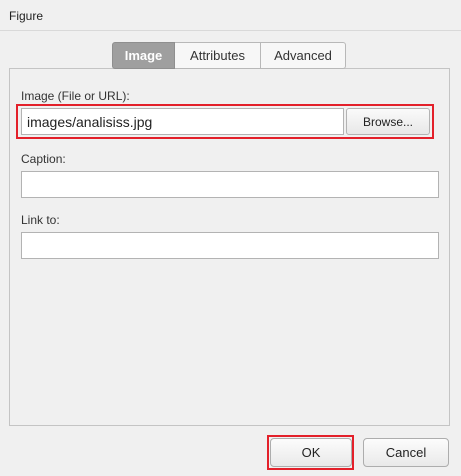  I want to click on cancel-button: Cancel, so click(406, 452).